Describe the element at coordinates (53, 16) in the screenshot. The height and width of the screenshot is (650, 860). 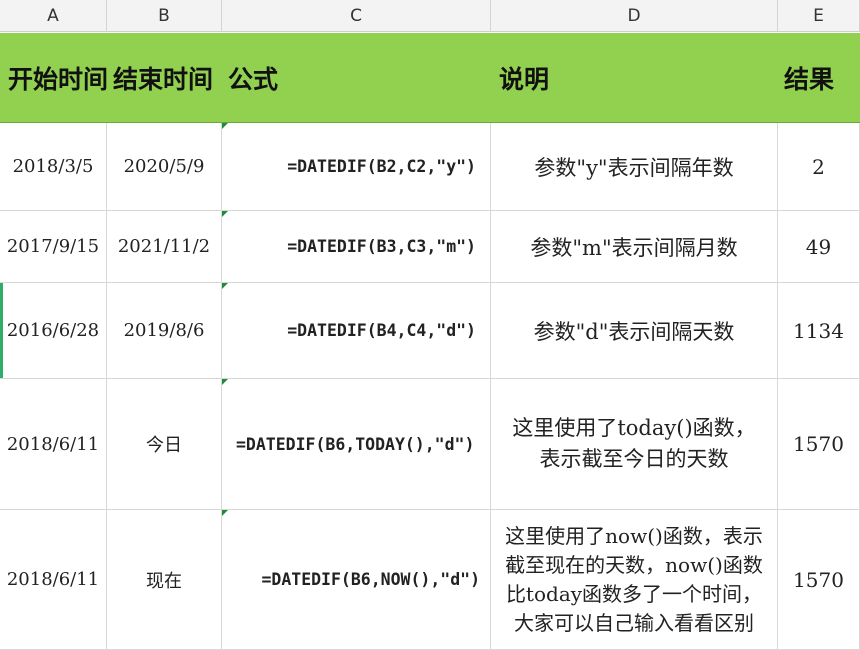
I see `column-header-a: A` at that location.